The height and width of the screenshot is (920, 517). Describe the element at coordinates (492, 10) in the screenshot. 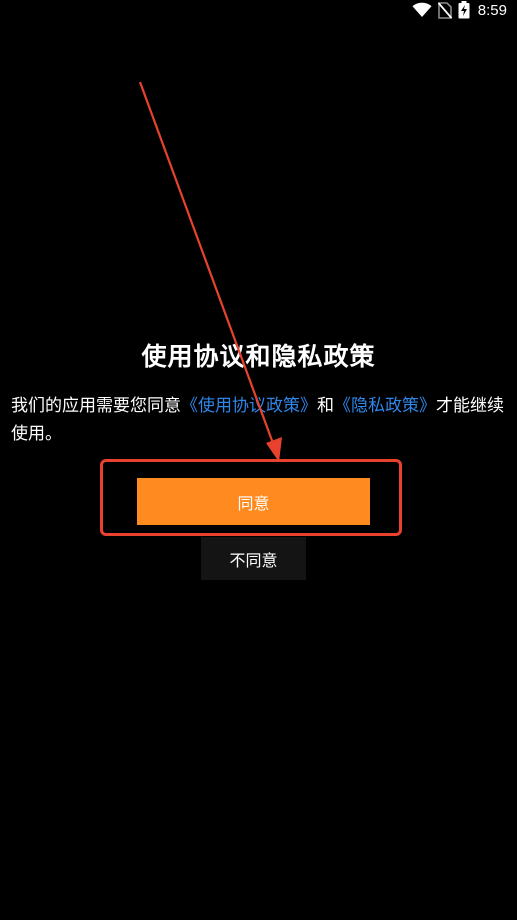

I see `status-time: 8:59` at that location.